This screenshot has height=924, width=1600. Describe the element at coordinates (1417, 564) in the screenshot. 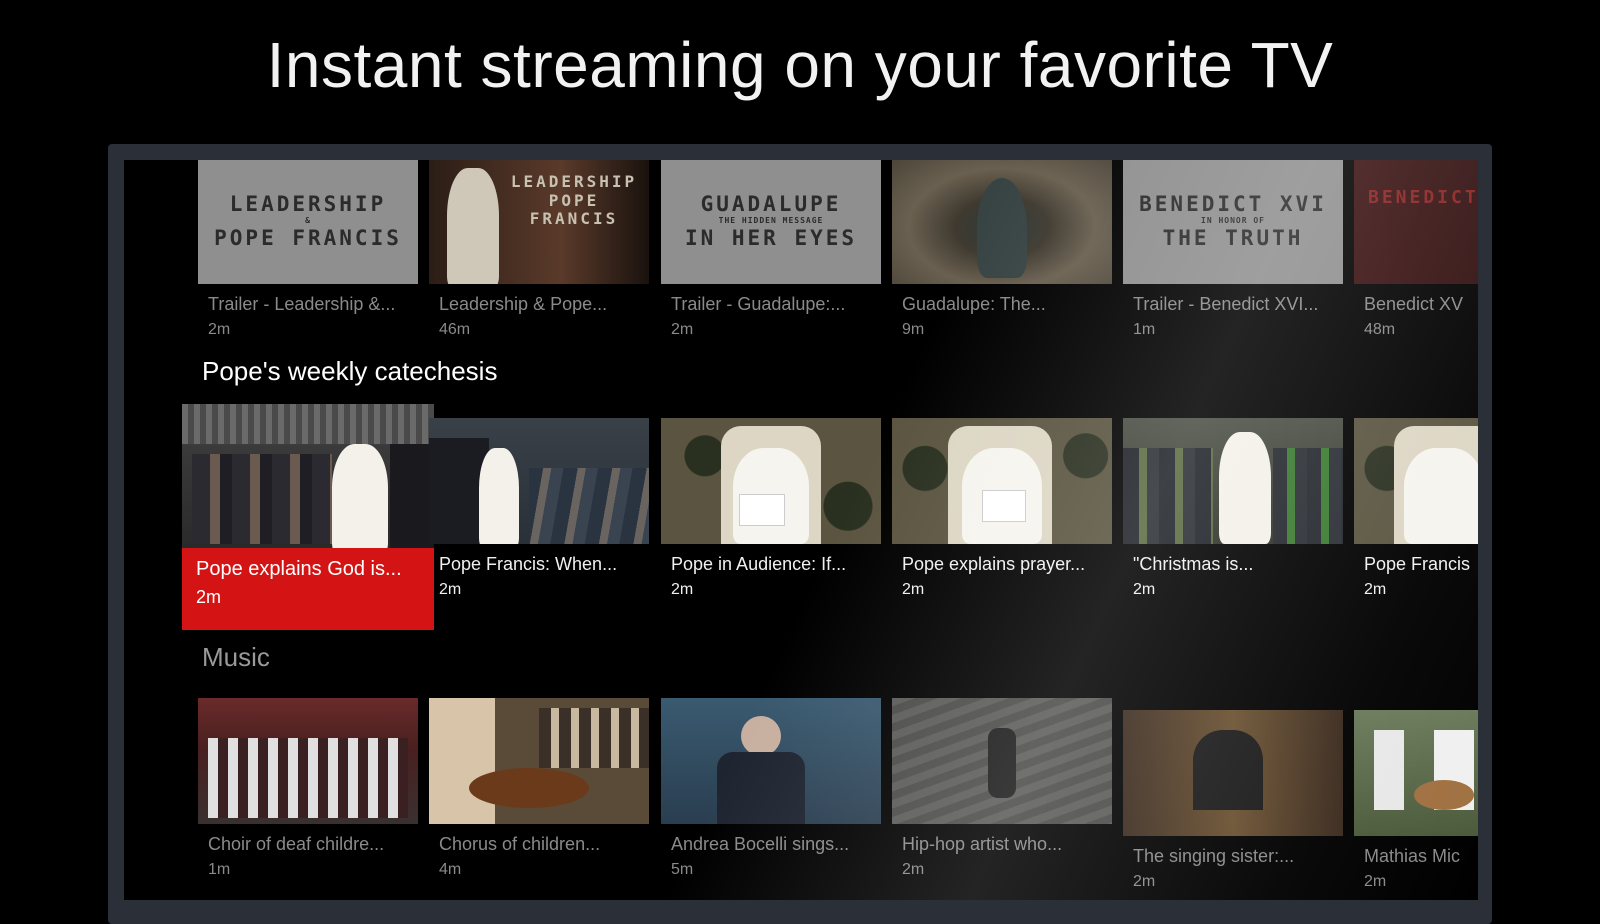

I see `video-title: Pope Francis` at that location.